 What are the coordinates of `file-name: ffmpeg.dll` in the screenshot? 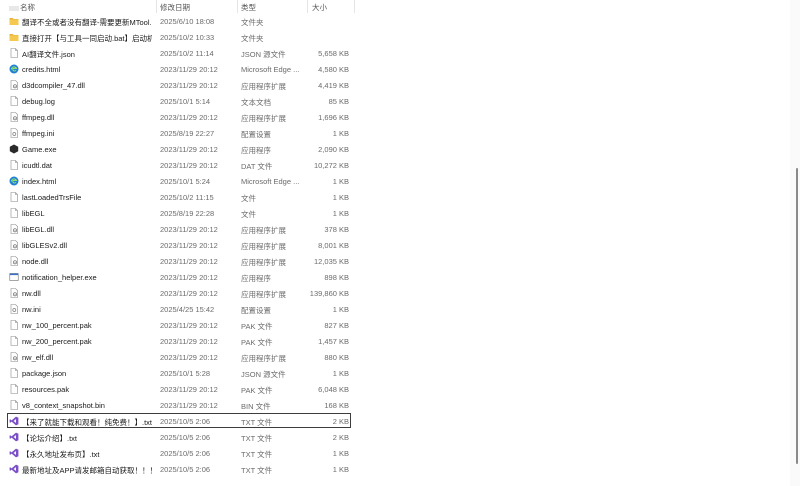 It's located at (38, 117).